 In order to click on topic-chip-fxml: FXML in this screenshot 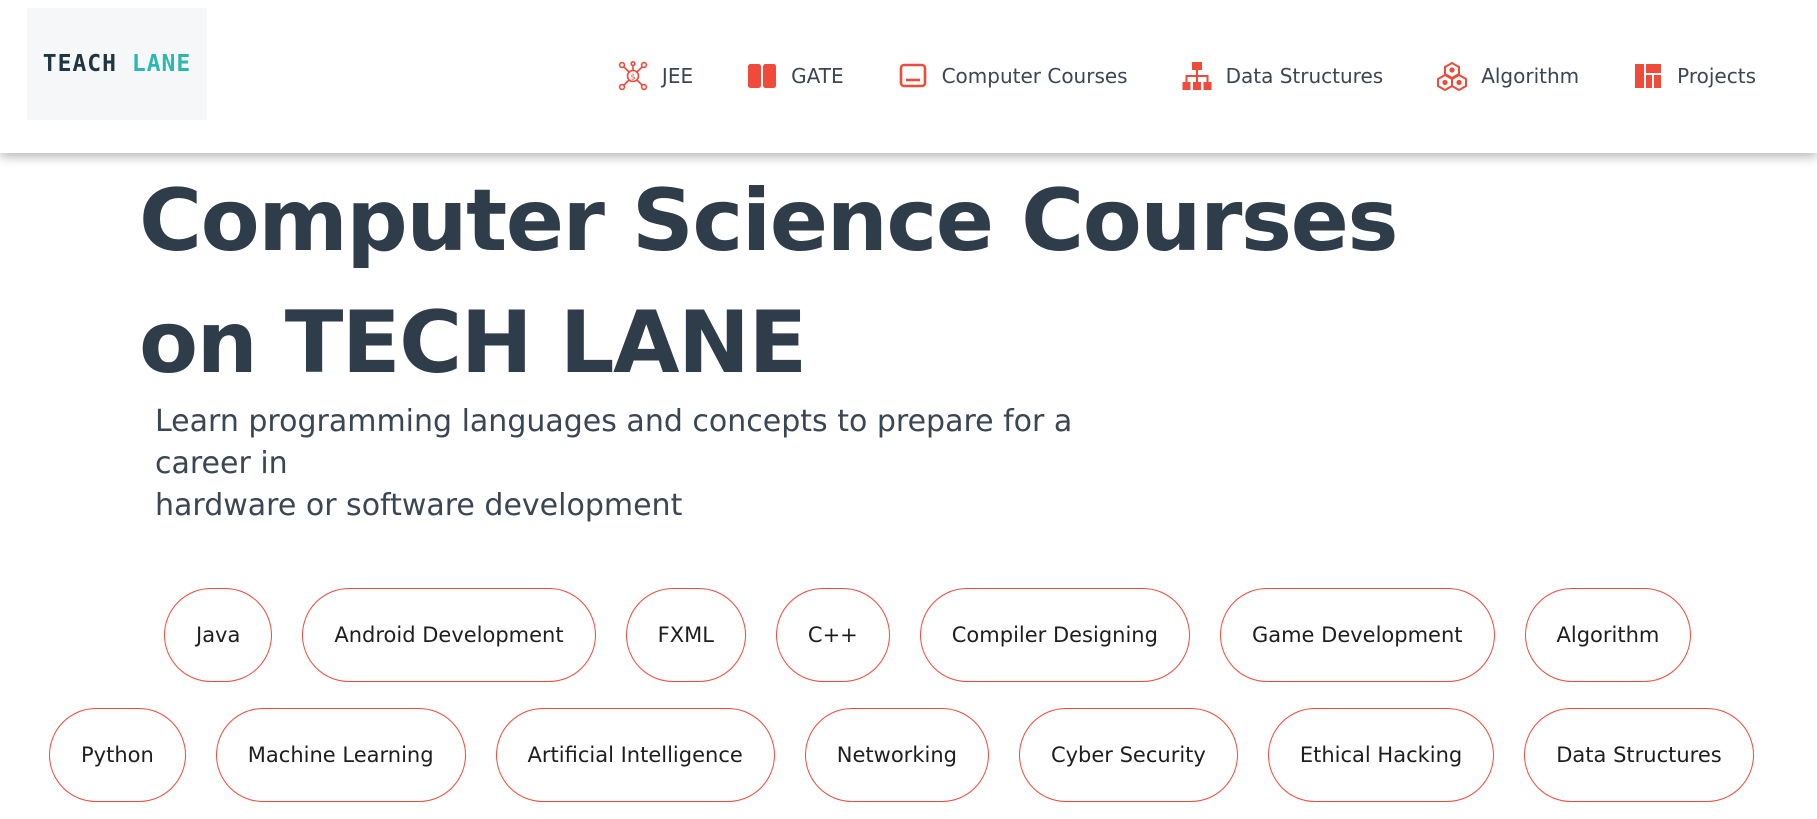, I will do `click(685, 635)`.